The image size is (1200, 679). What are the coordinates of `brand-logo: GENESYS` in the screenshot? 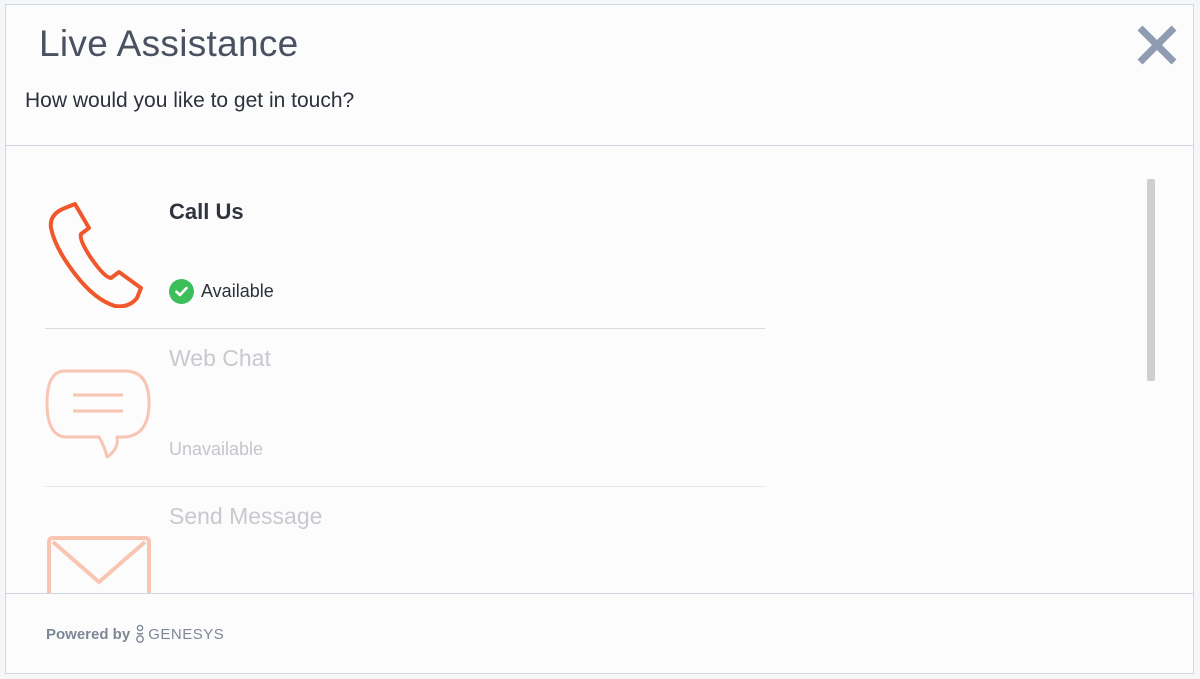 It's located at (179, 634).